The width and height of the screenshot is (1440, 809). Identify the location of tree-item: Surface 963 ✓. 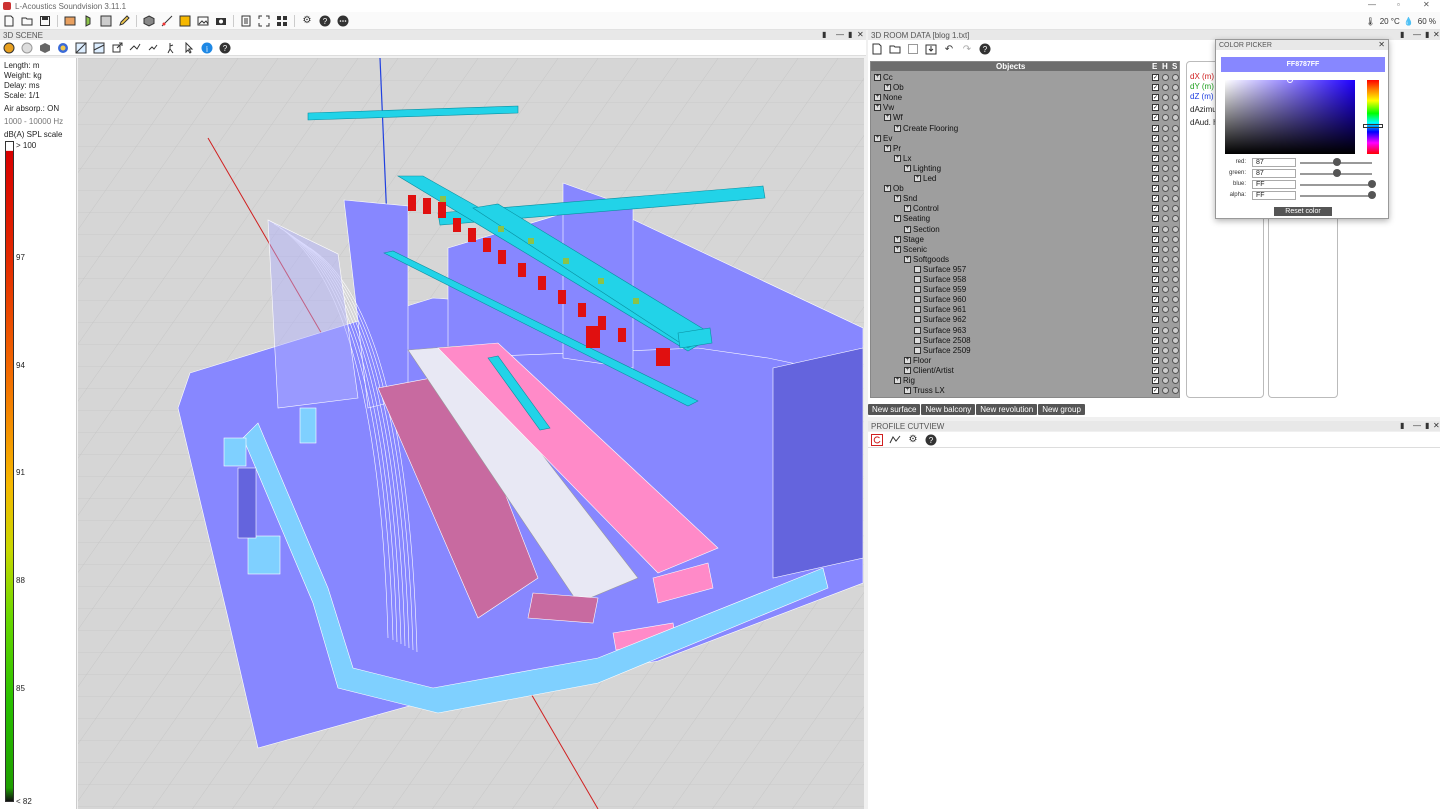
(1025, 331).